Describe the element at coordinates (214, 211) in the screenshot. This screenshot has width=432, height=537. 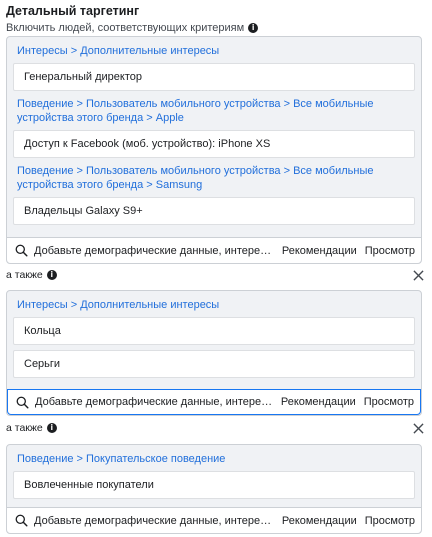
I see `targeting-item: Владельцы Galaxy S9+` at that location.